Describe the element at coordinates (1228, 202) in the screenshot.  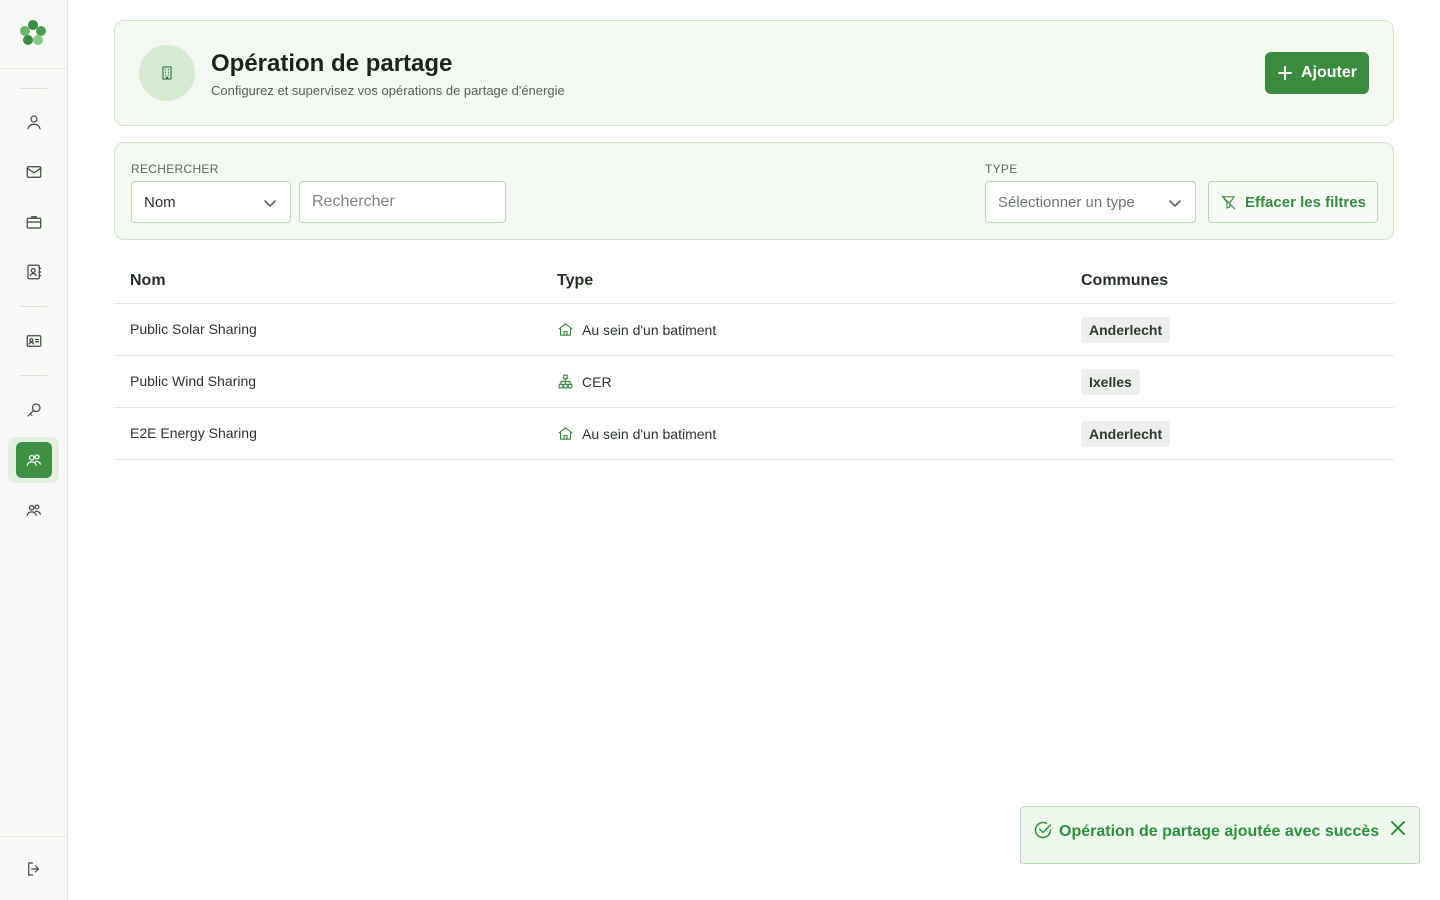
I see `filter-off-icon` at that location.